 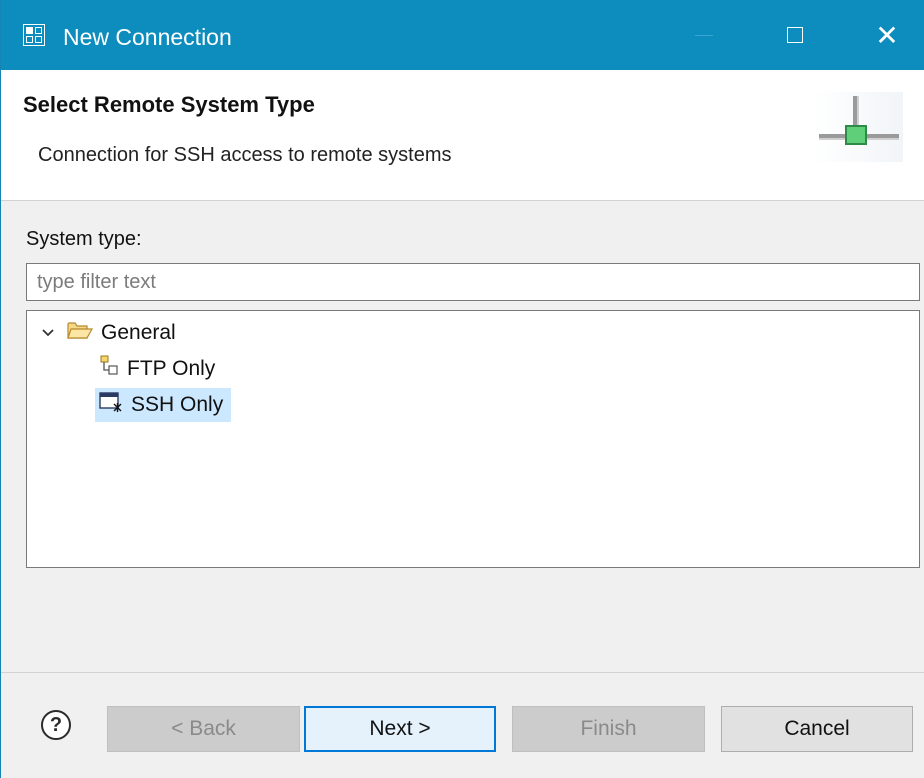 What do you see at coordinates (608, 729) in the screenshot?
I see `finish-button: Finish` at bounding box center [608, 729].